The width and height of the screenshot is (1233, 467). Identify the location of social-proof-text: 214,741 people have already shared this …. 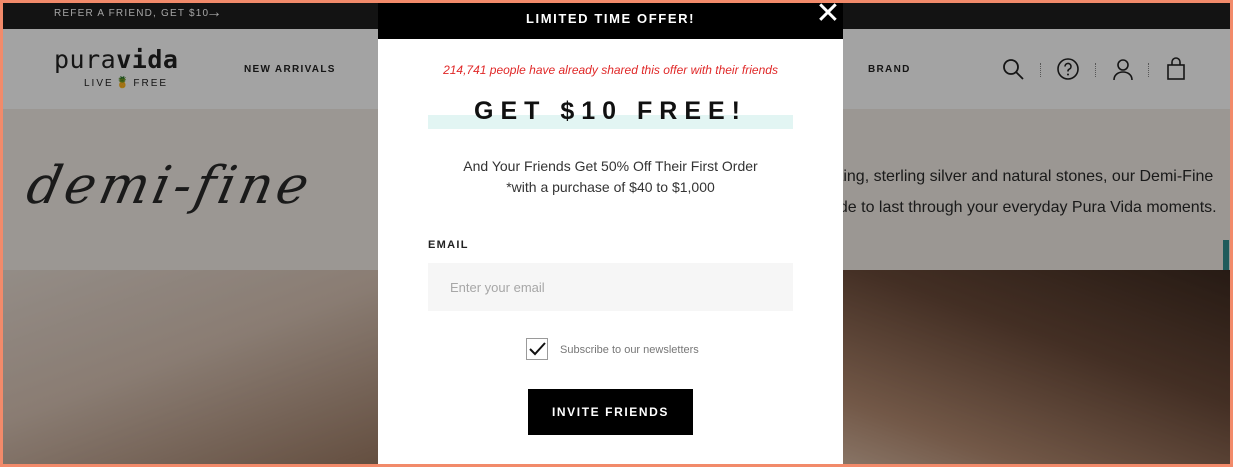
(610, 70).